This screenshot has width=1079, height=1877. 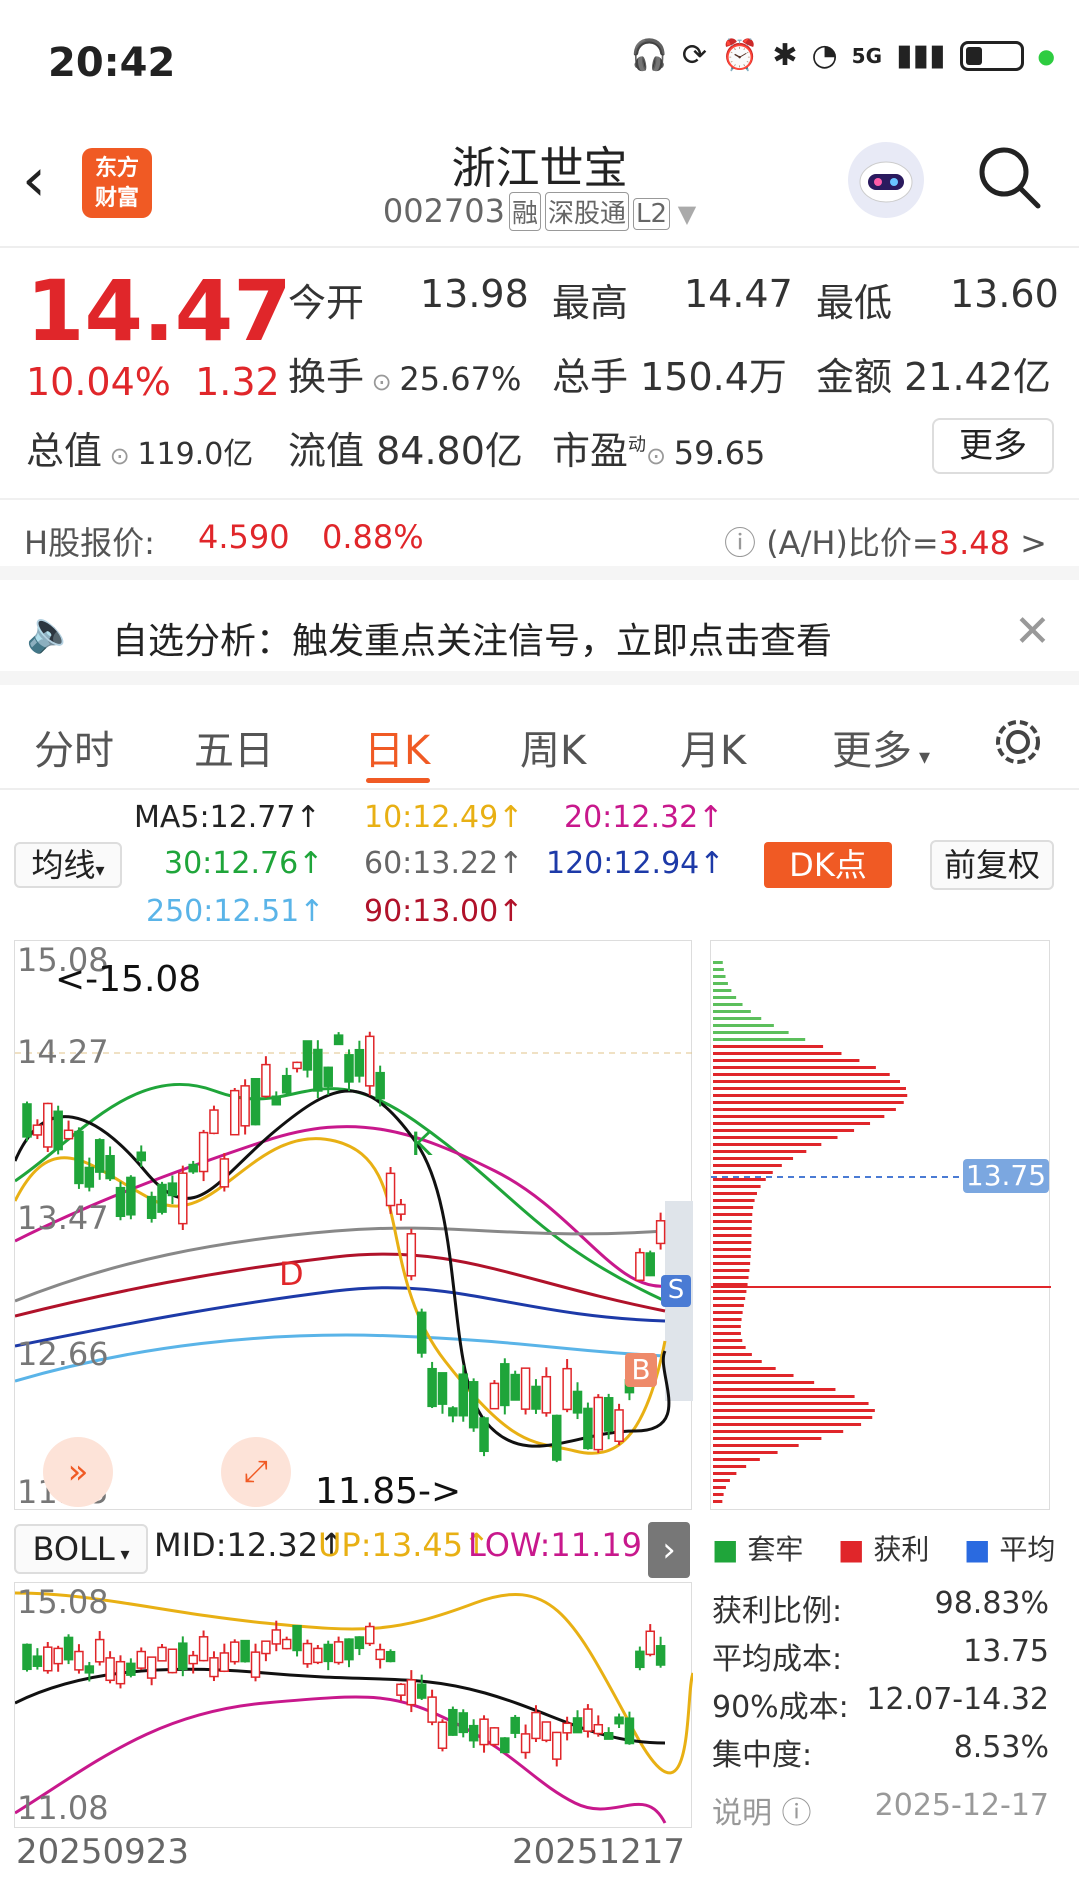 What do you see at coordinates (74, 747) in the screenshot?
I see `tab-intraday: 分时` at bounding box center [74, 747].